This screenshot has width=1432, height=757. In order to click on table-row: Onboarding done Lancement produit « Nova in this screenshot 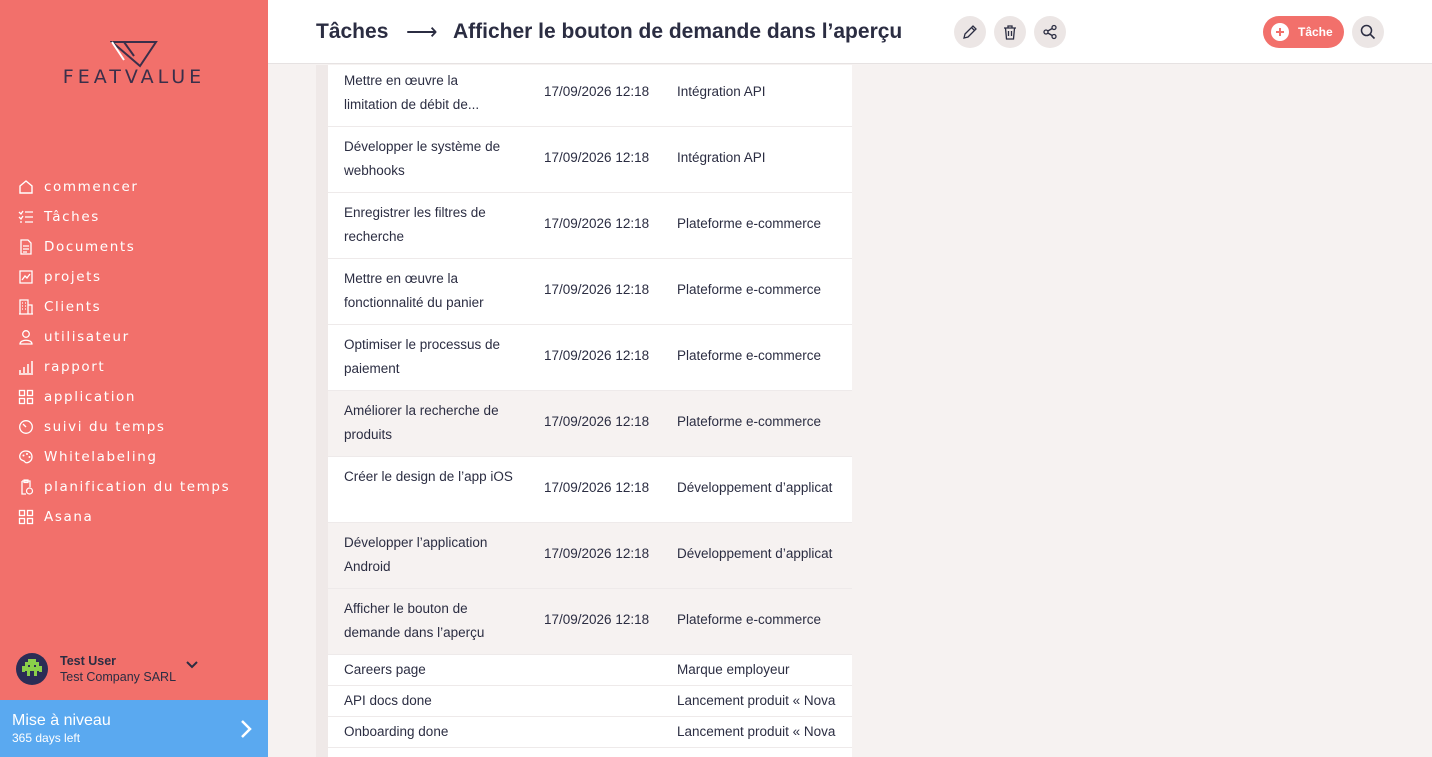, I will do `click(590, 732)`.